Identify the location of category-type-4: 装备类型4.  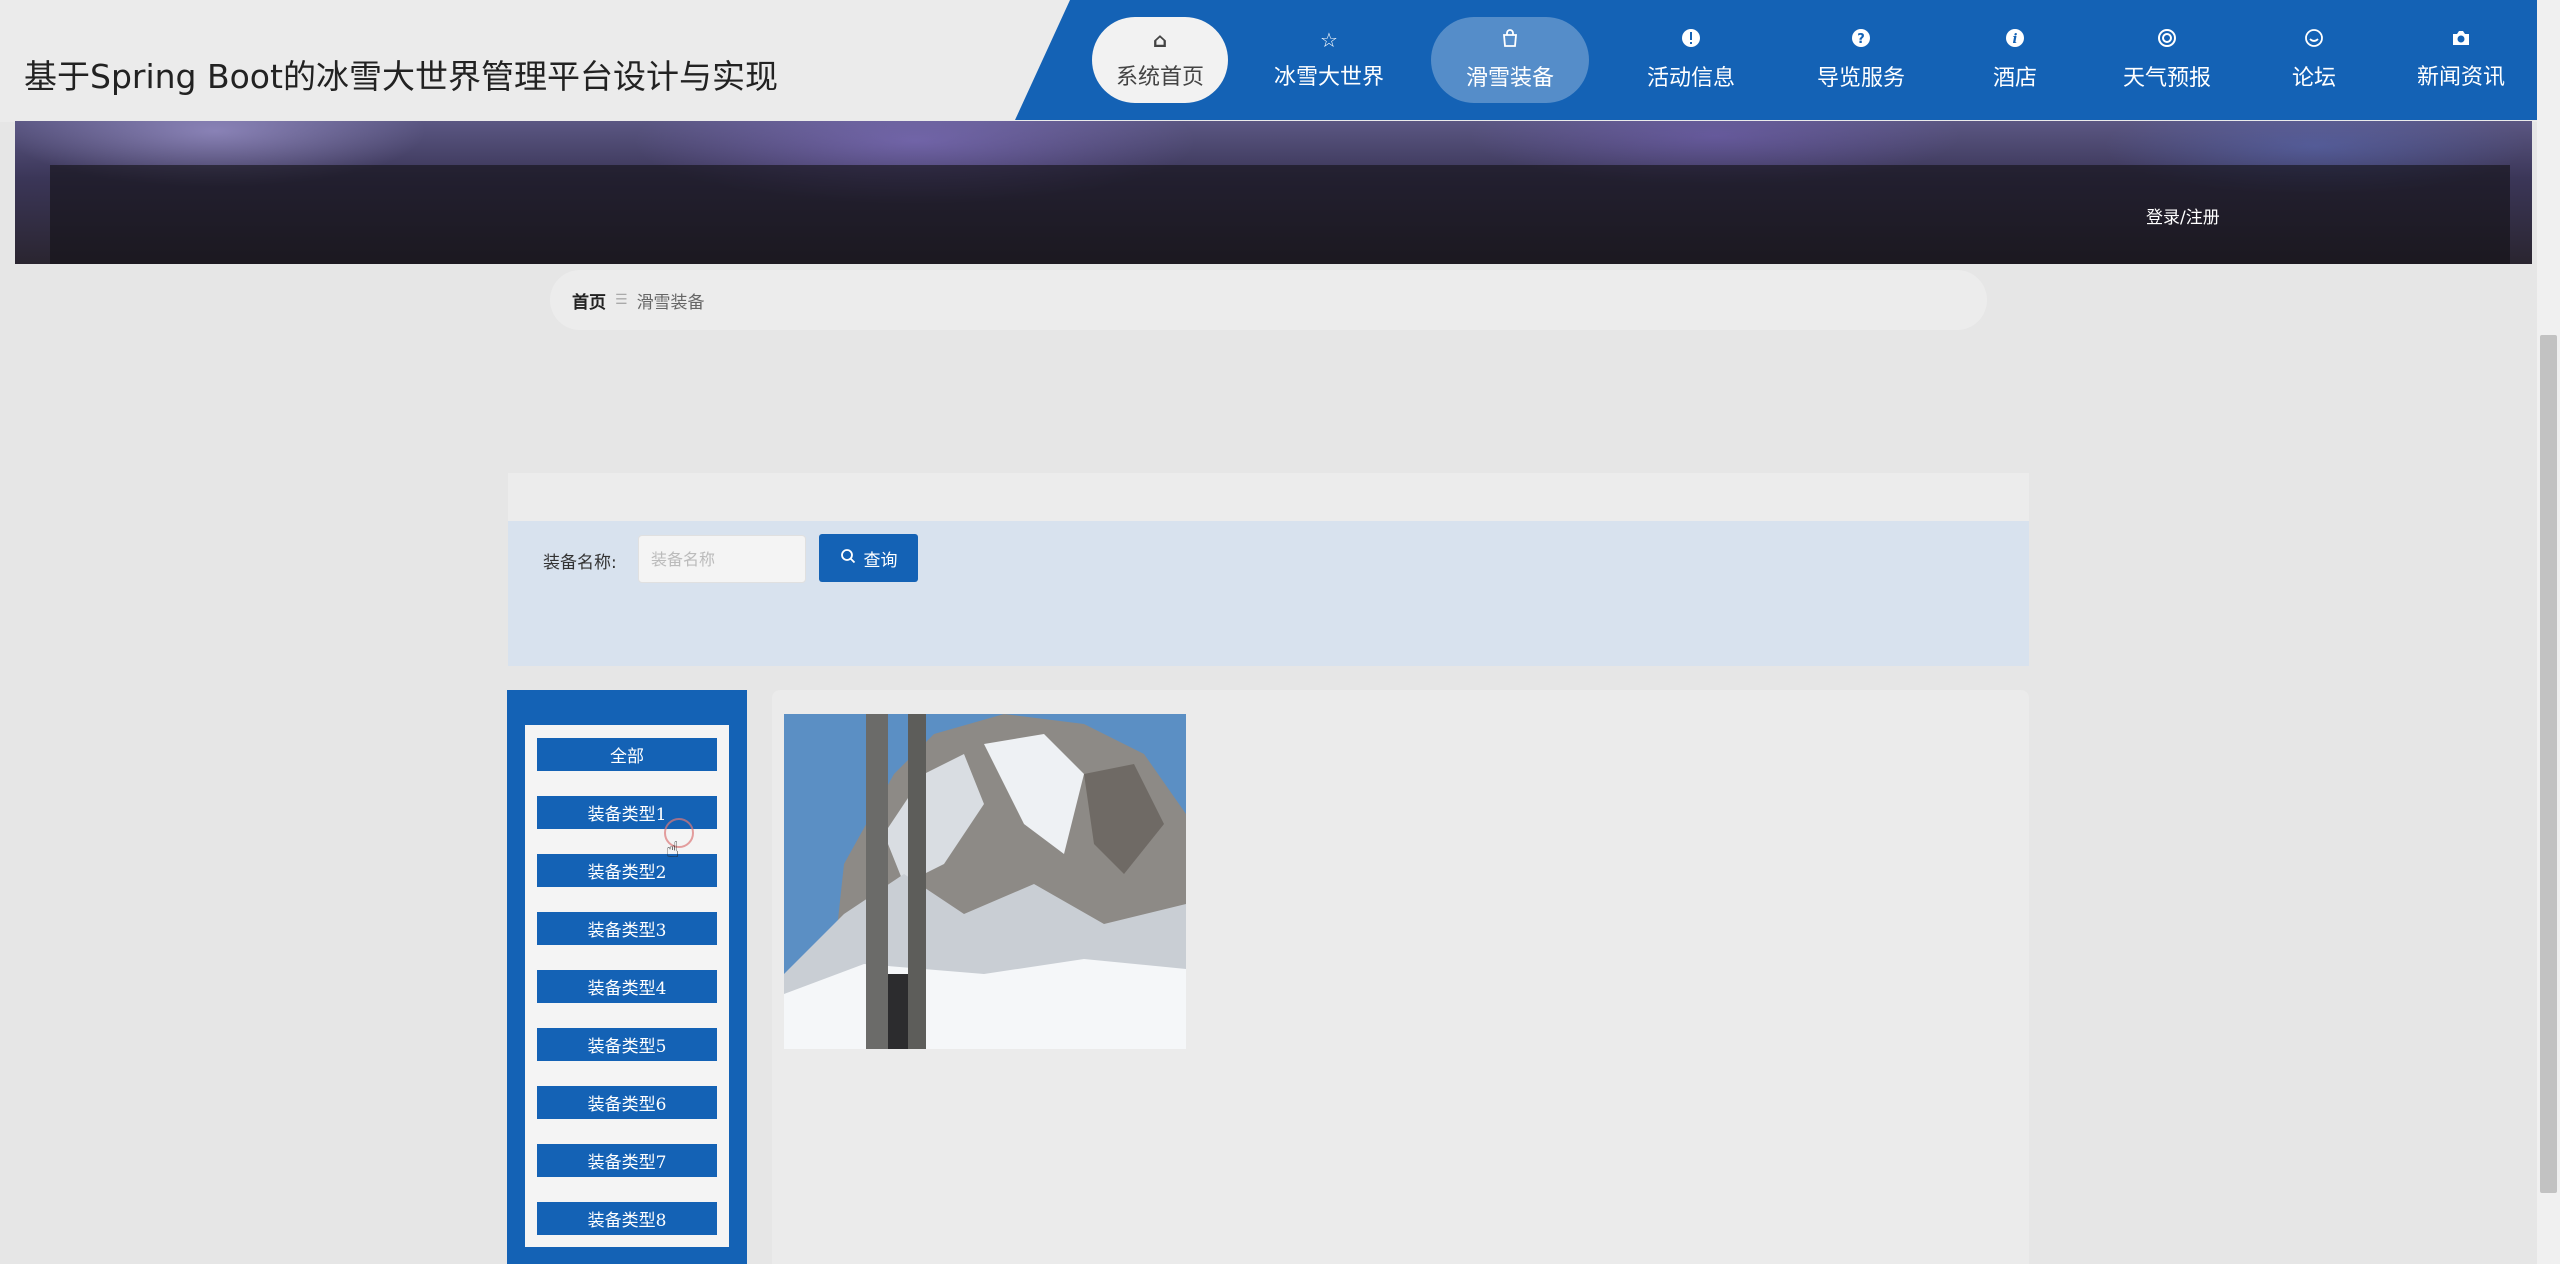
(627, 986).